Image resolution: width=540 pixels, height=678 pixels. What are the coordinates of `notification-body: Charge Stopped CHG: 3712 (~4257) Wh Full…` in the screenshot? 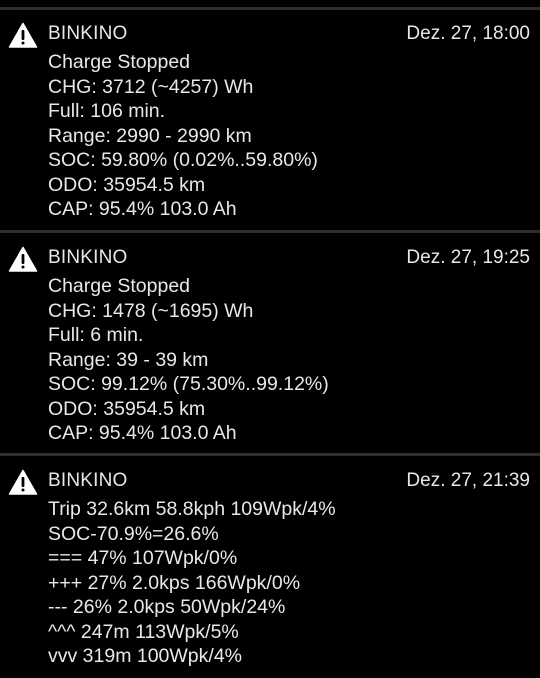 It's located at (183, 136).